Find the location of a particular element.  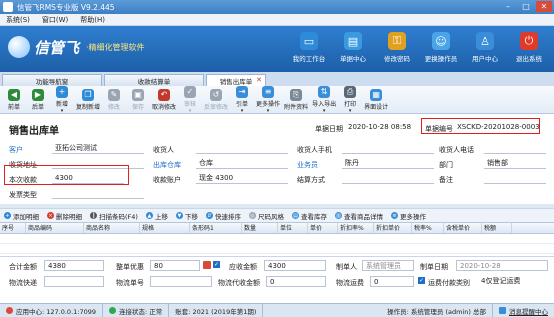

brand-name: 信管飞 is located at coordinates (57, 47).